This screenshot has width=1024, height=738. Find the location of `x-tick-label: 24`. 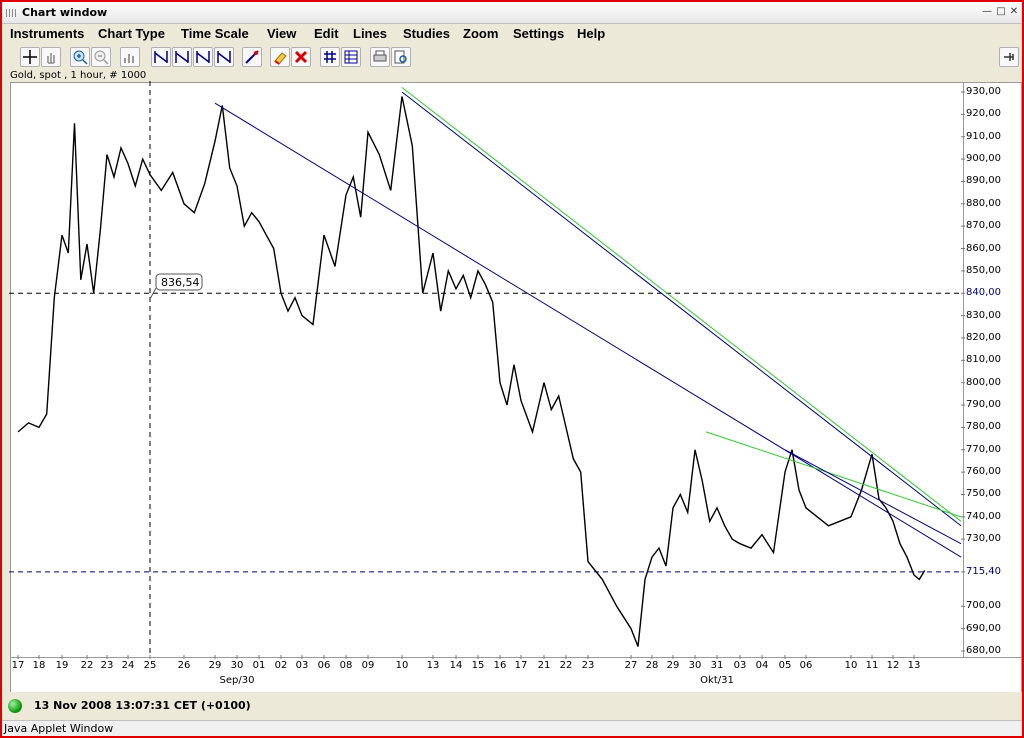

x-tick-label: 24 is located at coordinates (128, 665).